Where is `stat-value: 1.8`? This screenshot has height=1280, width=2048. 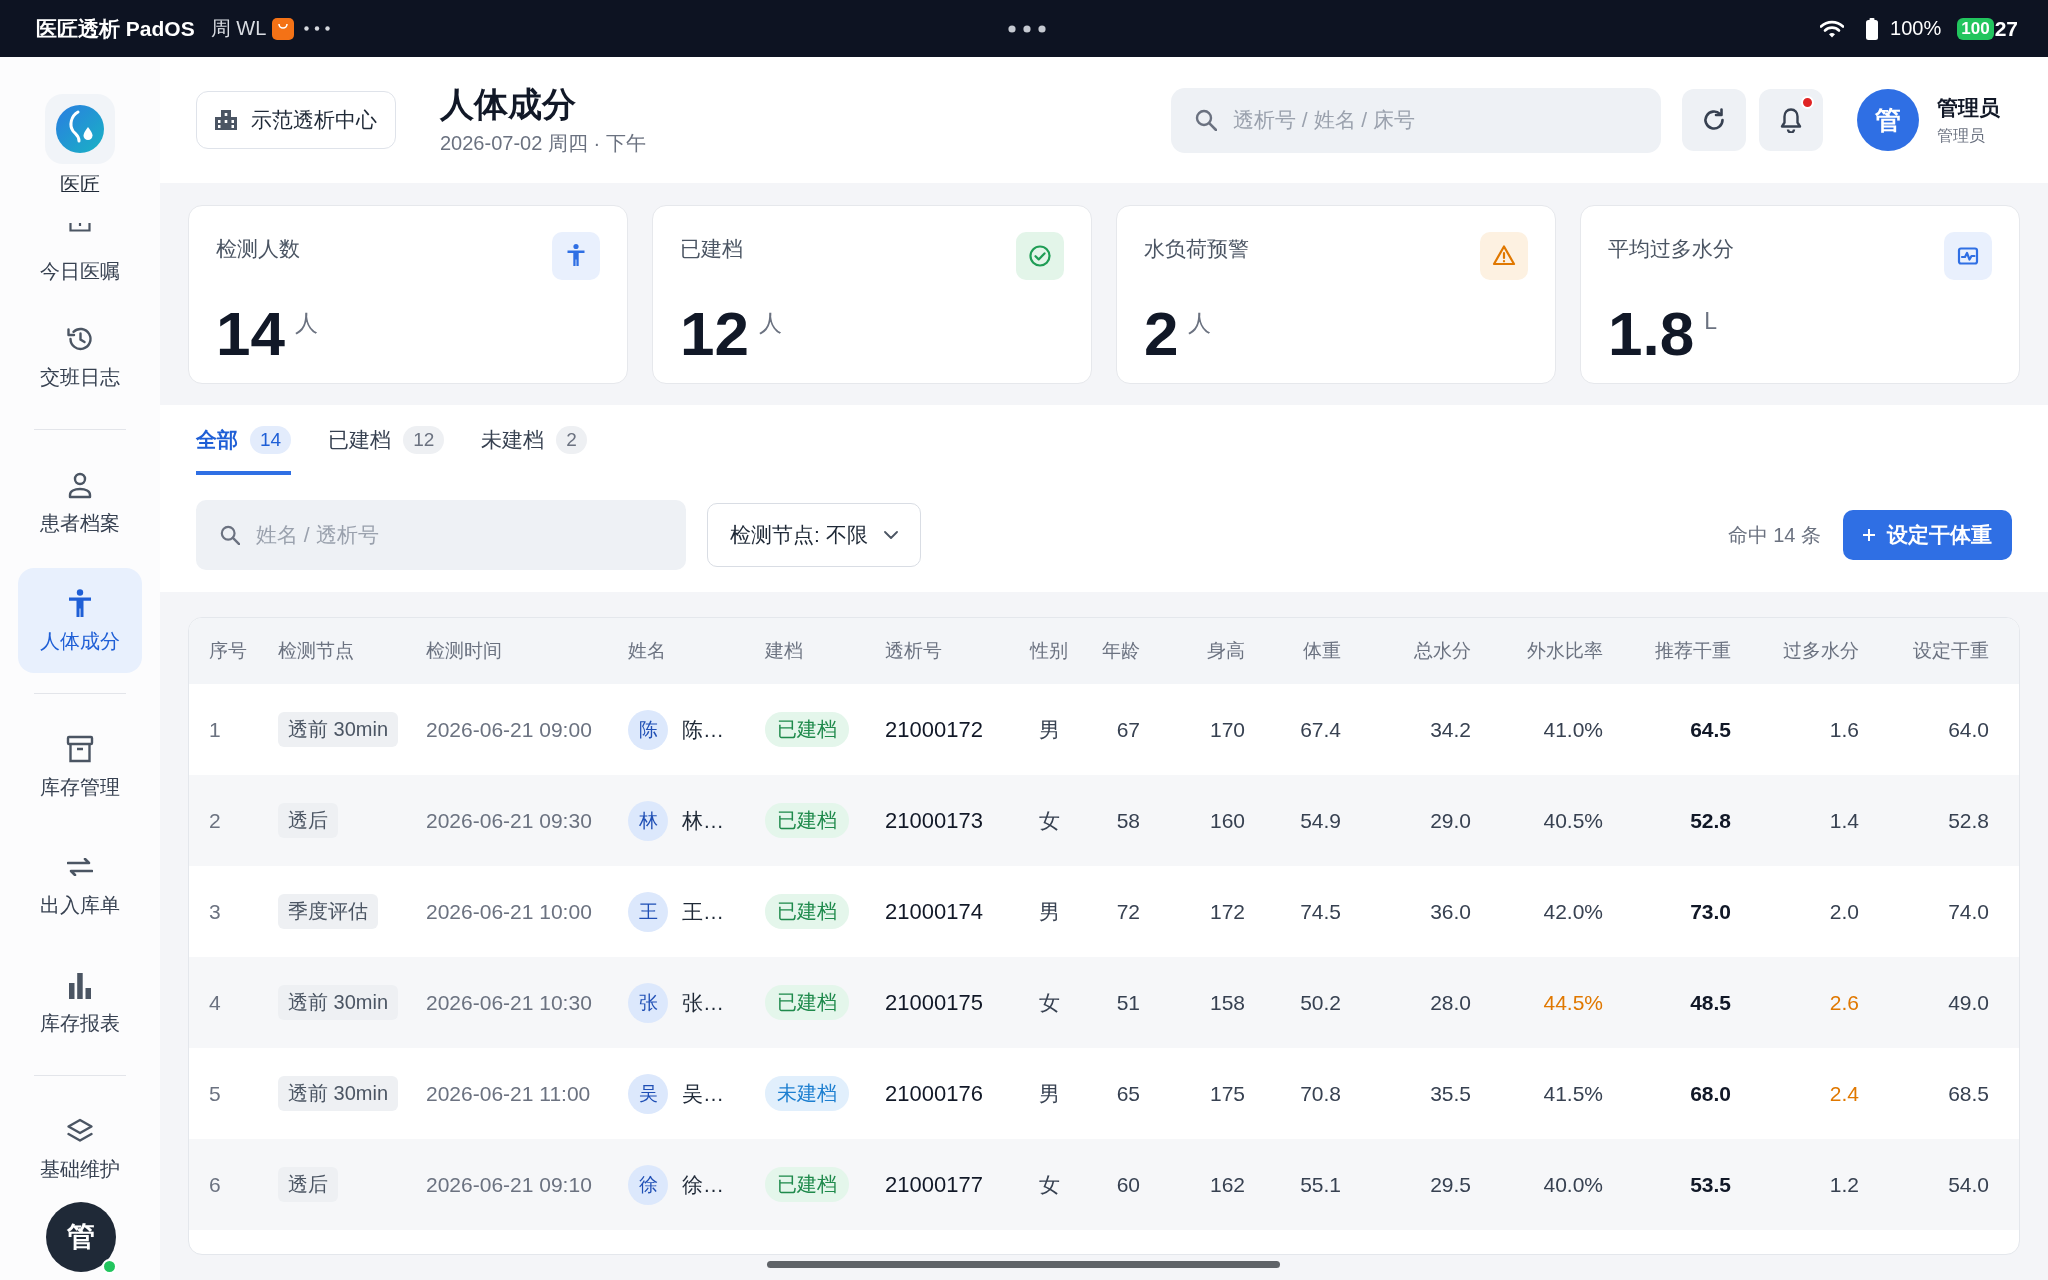 stat-value: 1.8 is located at coordinates (1651, 334).